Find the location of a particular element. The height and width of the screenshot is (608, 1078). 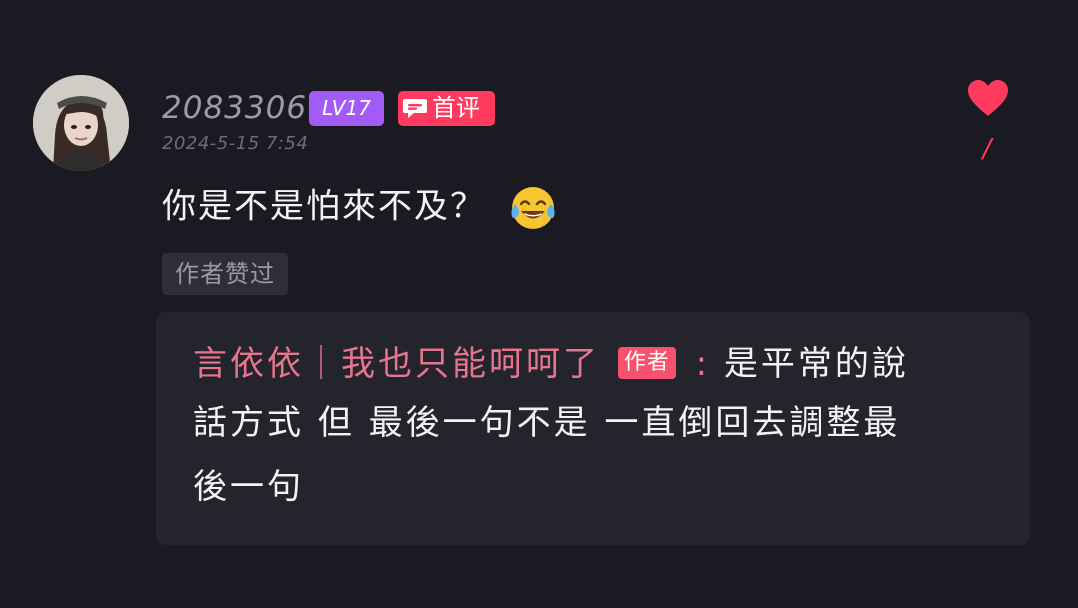

reply-colon: : is located at coordinates (703, 364).